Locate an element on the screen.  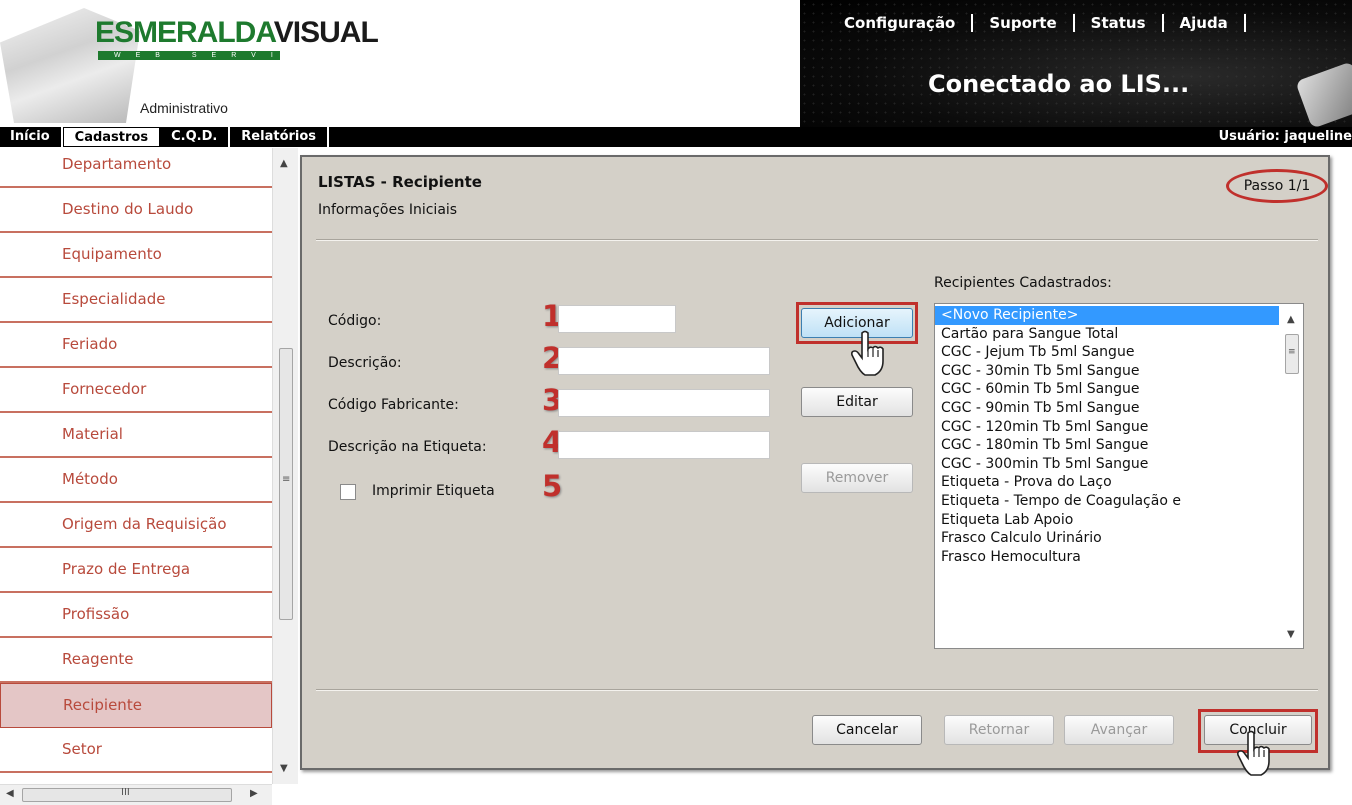
sidebar-item-origem-da-requisicao: Origem da Requisição is located at coordinates (136, 525).